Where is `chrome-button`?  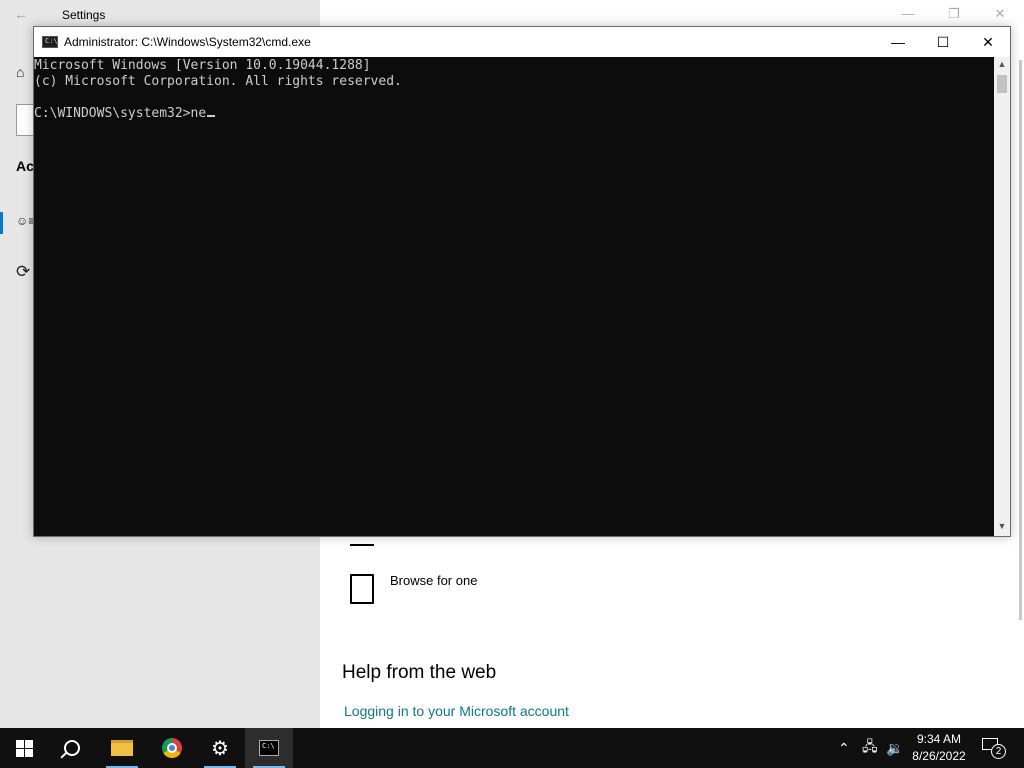 chrome-button is located at coordinates (172, 748).